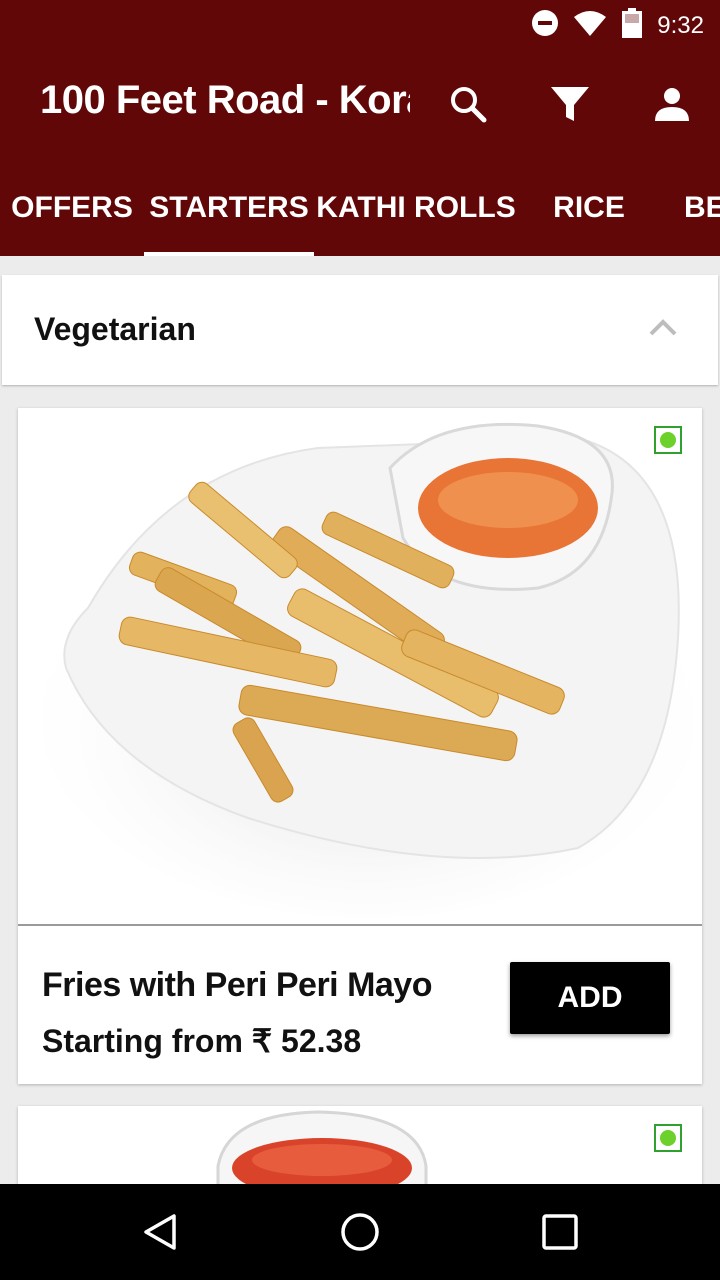  What do you see at coordinates (360, 330) in the screenshot?
I see `section-header-vegetarian: Vegetarian` at bounding box center [360, 330].